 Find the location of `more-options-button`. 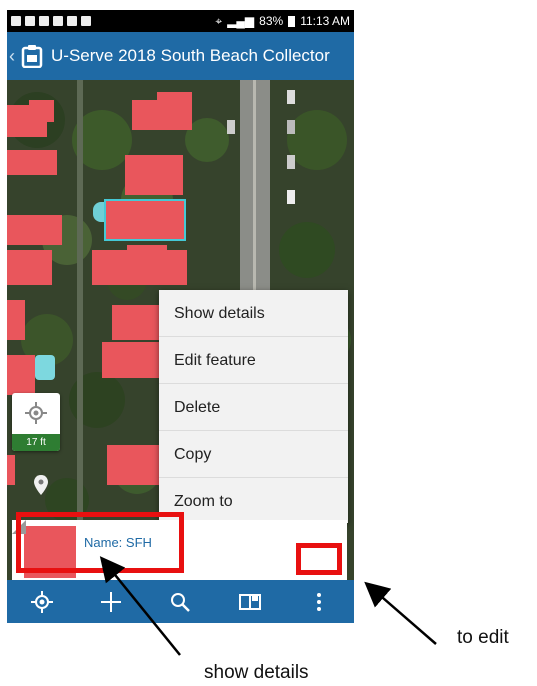

more-options-button is located at coordinates (319, 602).